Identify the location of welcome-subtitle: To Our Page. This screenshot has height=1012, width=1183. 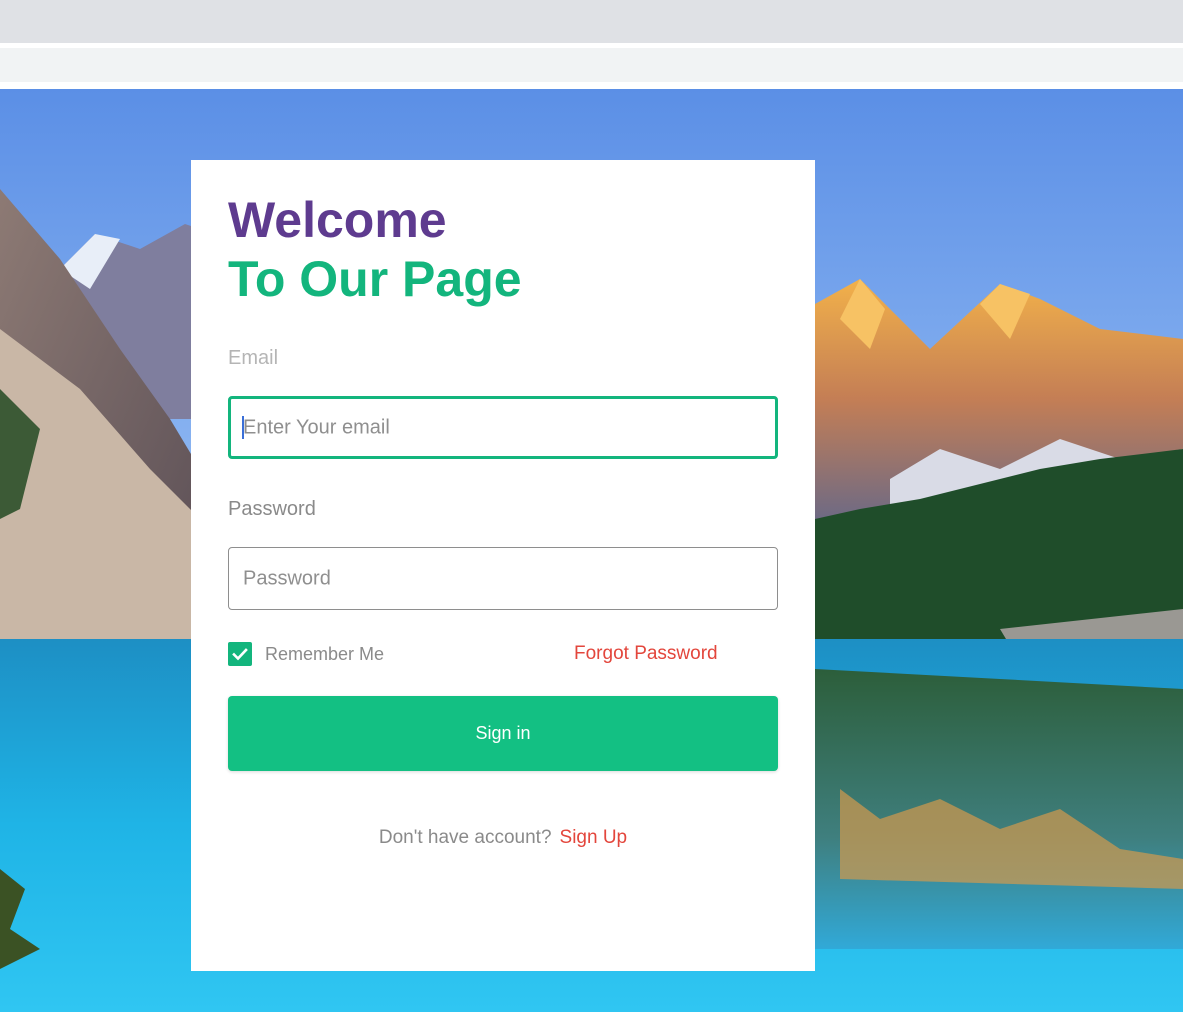
(375, 279).